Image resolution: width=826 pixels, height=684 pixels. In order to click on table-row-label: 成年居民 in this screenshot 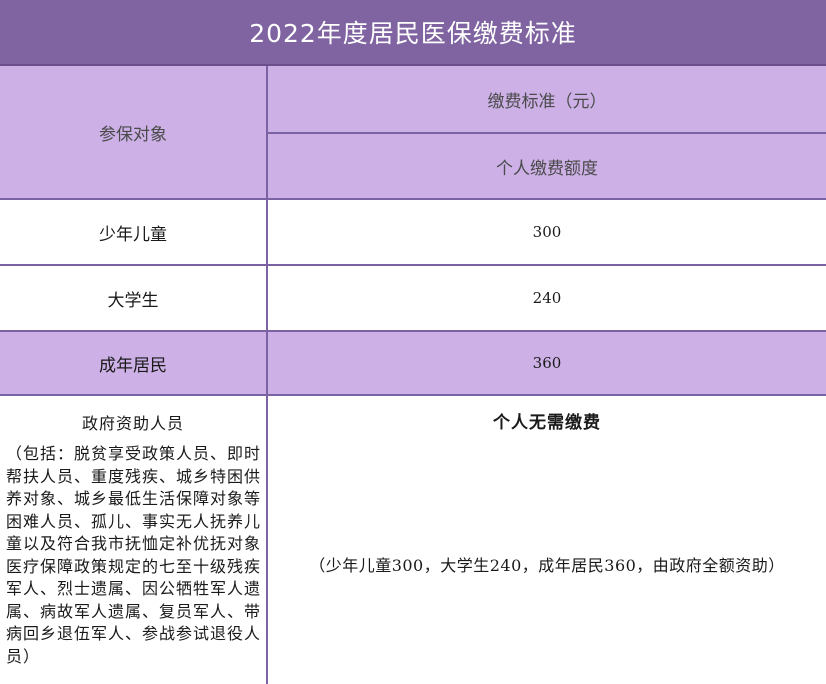, I will do `click(134, 364)`.